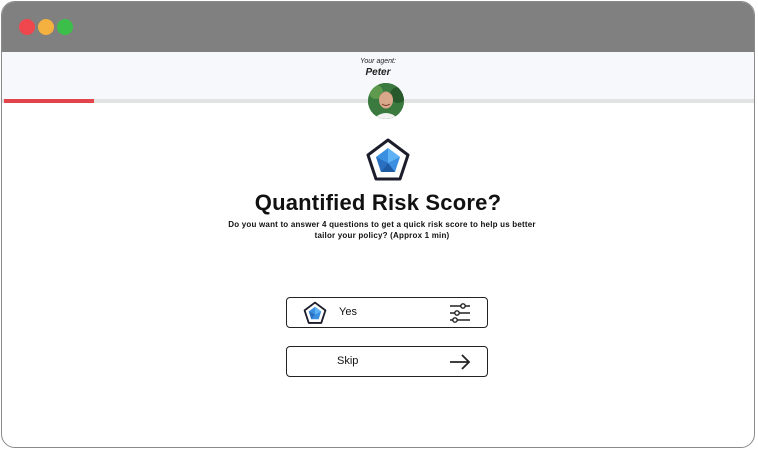 This screenshot has height=450, width=758. Describe the element at coordinates (378, 202) in the screenshot. I see `page-title: Quantified Risk Score?` at that location.